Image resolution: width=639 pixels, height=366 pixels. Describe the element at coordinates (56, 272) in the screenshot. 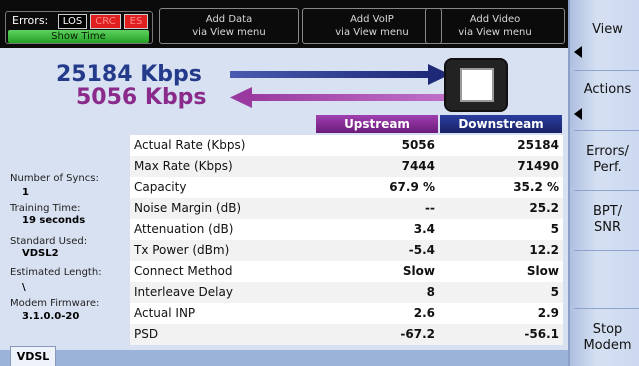

I see `length-label: Estimated Length:` at that location.